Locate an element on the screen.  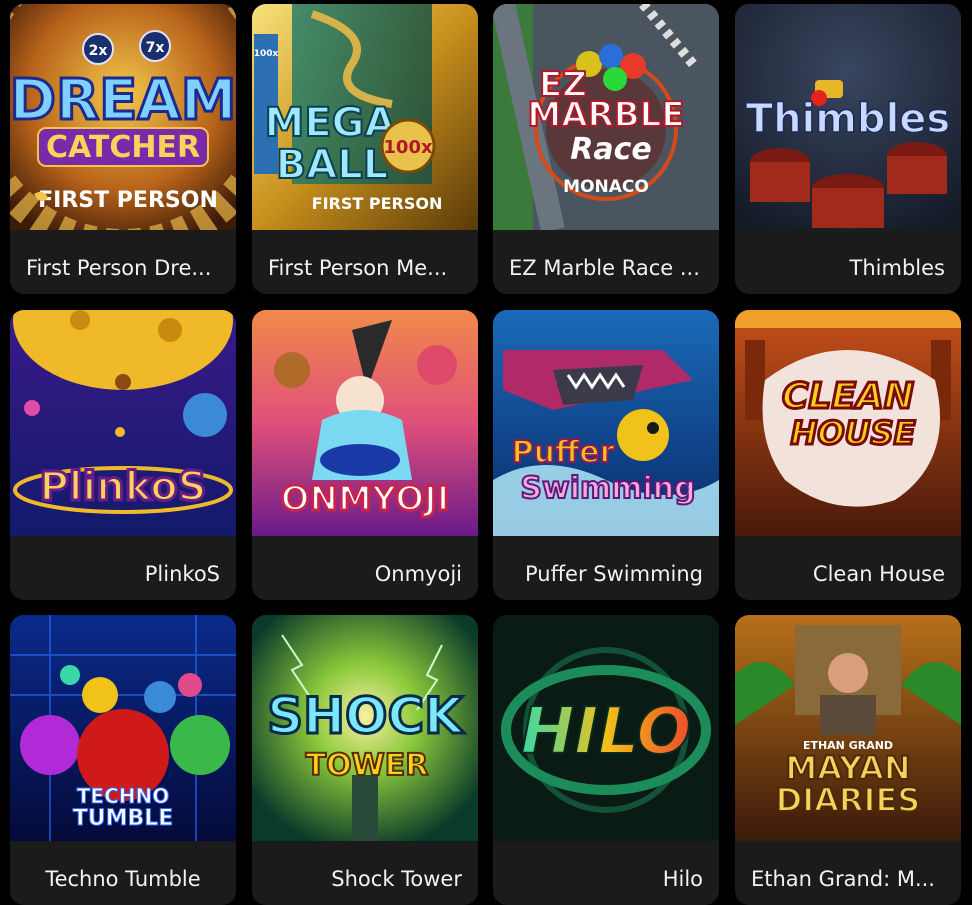
logo-text: Race is located at coordinates (610, 149).